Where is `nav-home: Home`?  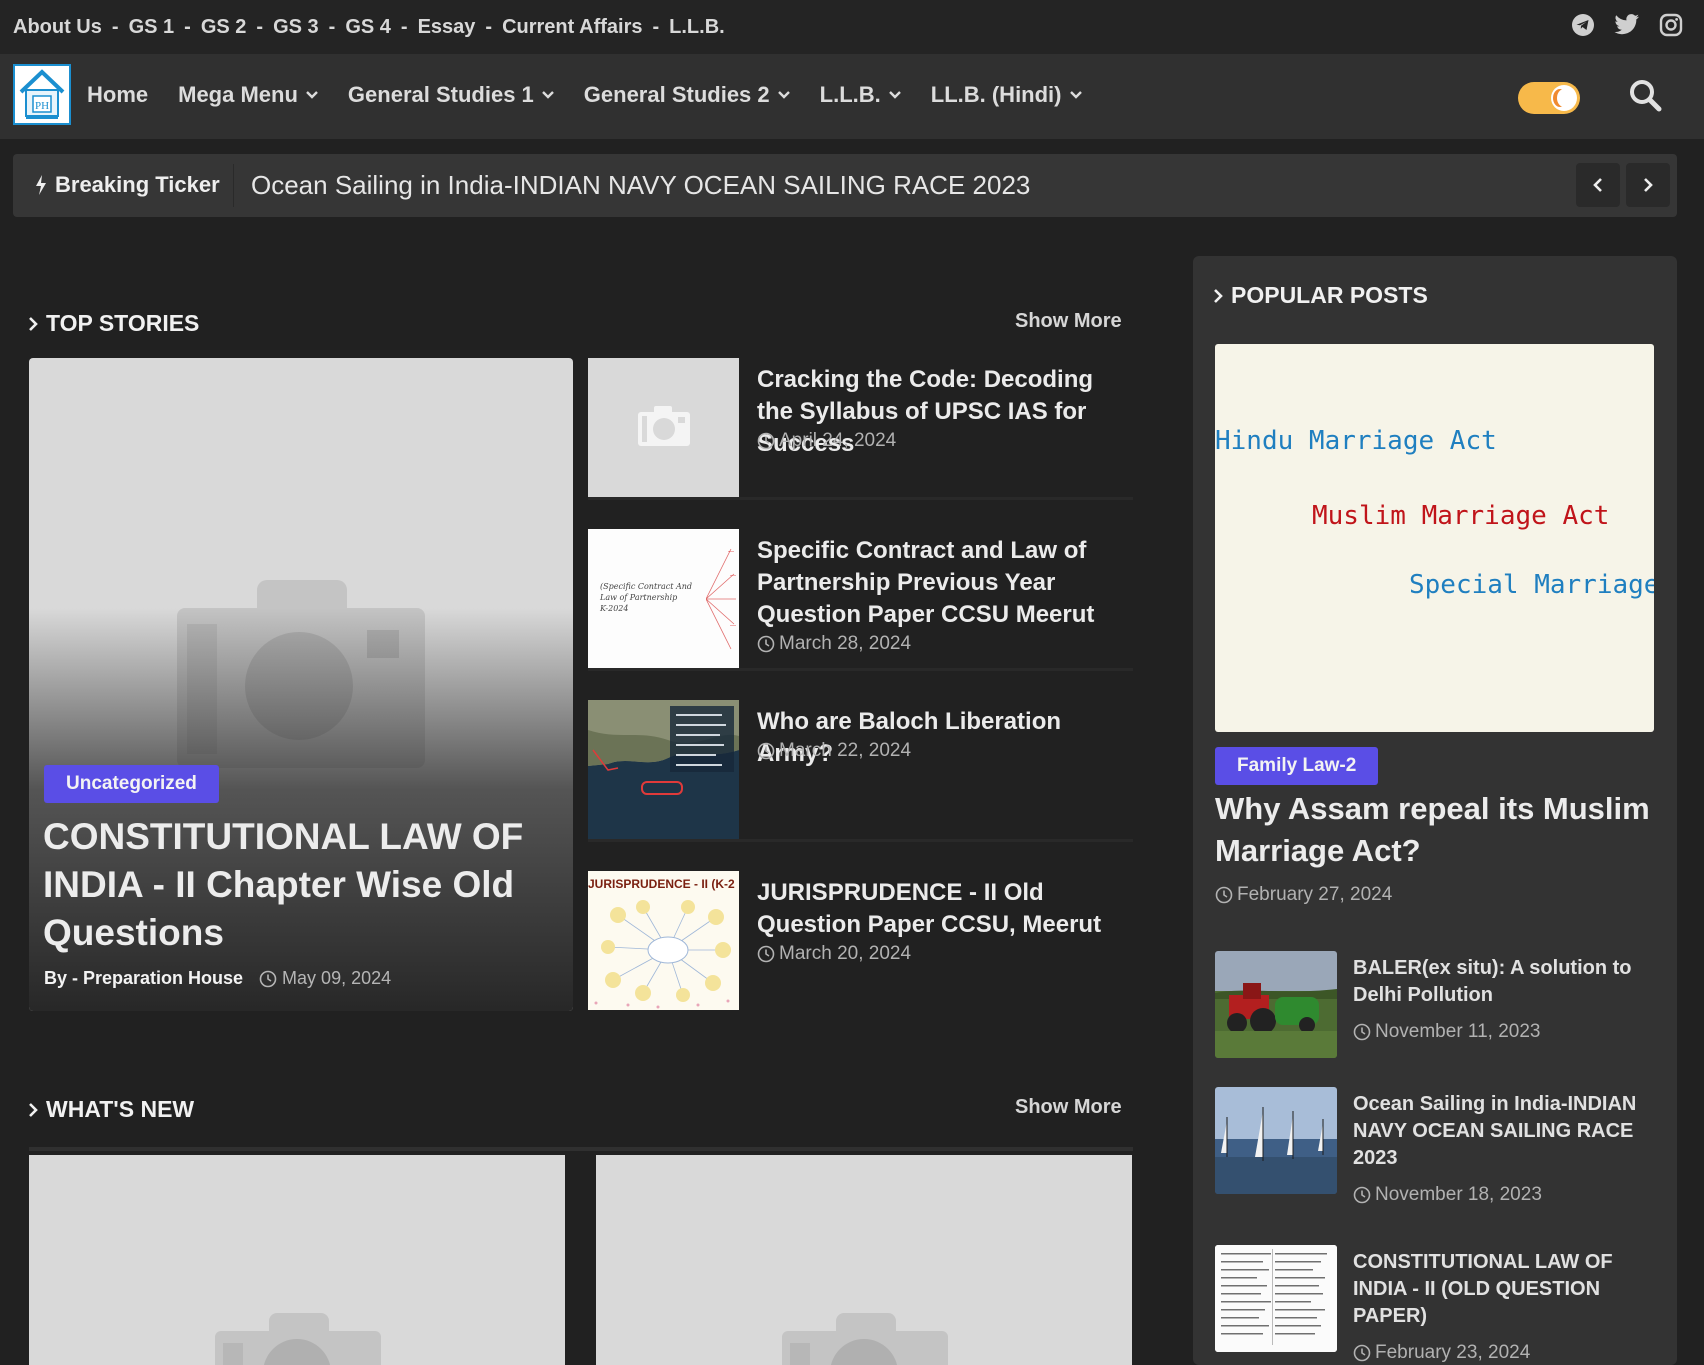 nav-home: Home is located at coordinates (117, 95).